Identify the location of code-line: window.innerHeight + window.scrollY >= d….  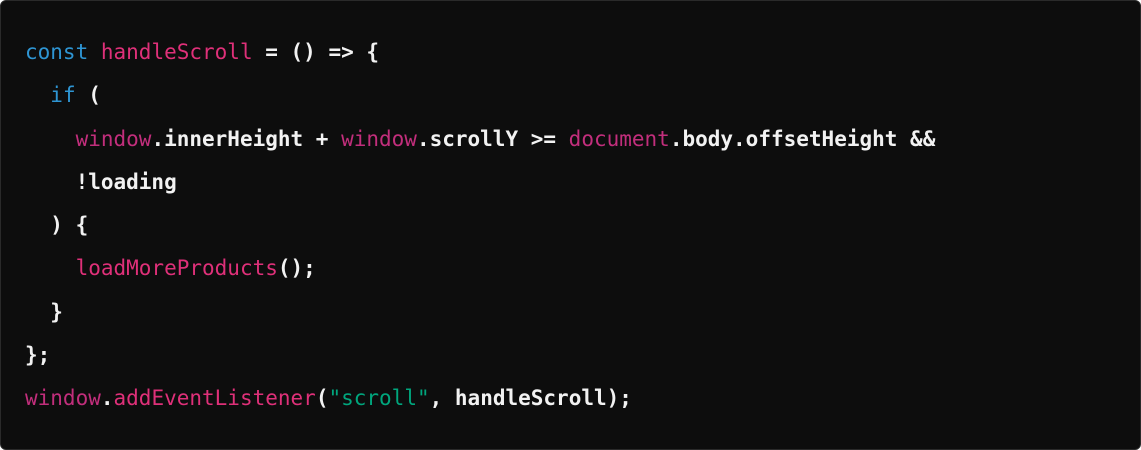
(480, 139).